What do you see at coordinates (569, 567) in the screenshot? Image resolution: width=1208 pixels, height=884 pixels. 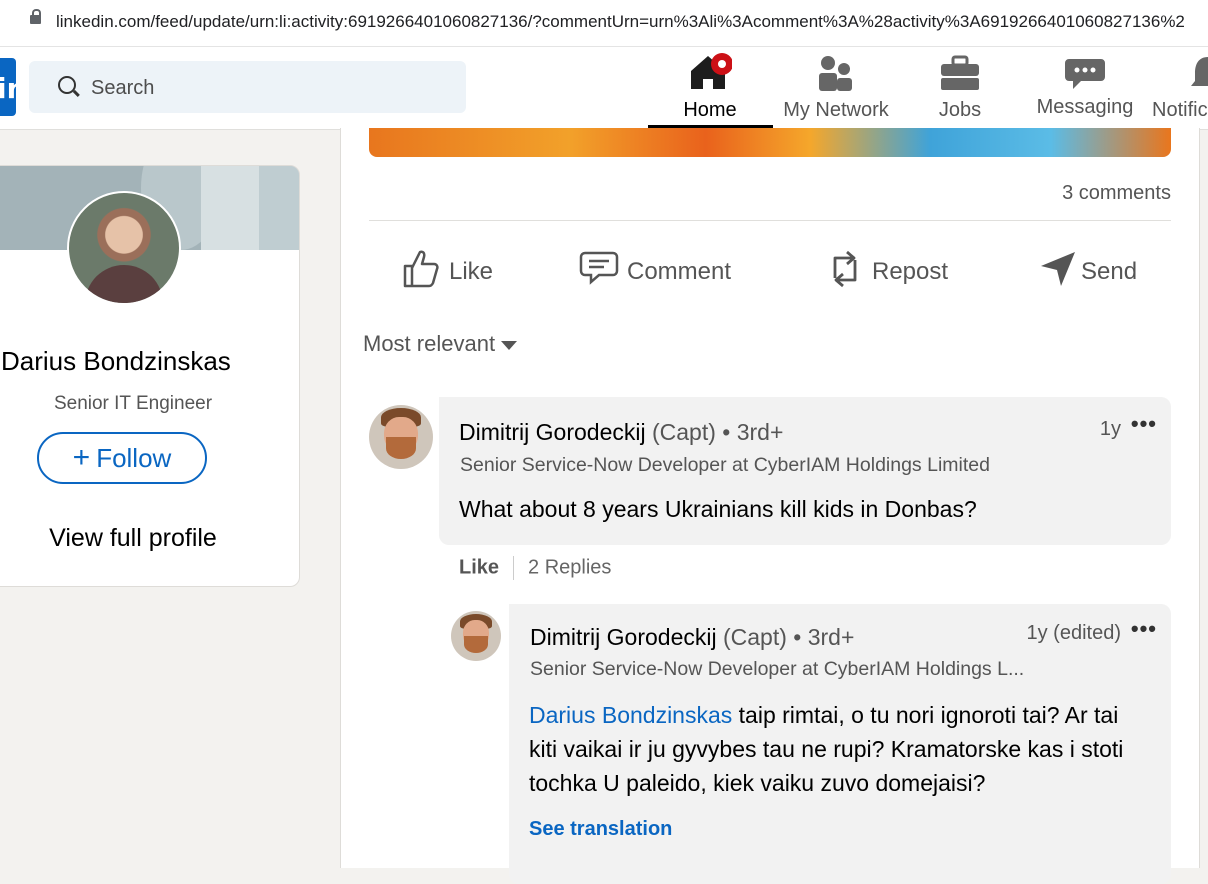 I see `replies-link: 2 Replies` at bounding box center [569, 567].